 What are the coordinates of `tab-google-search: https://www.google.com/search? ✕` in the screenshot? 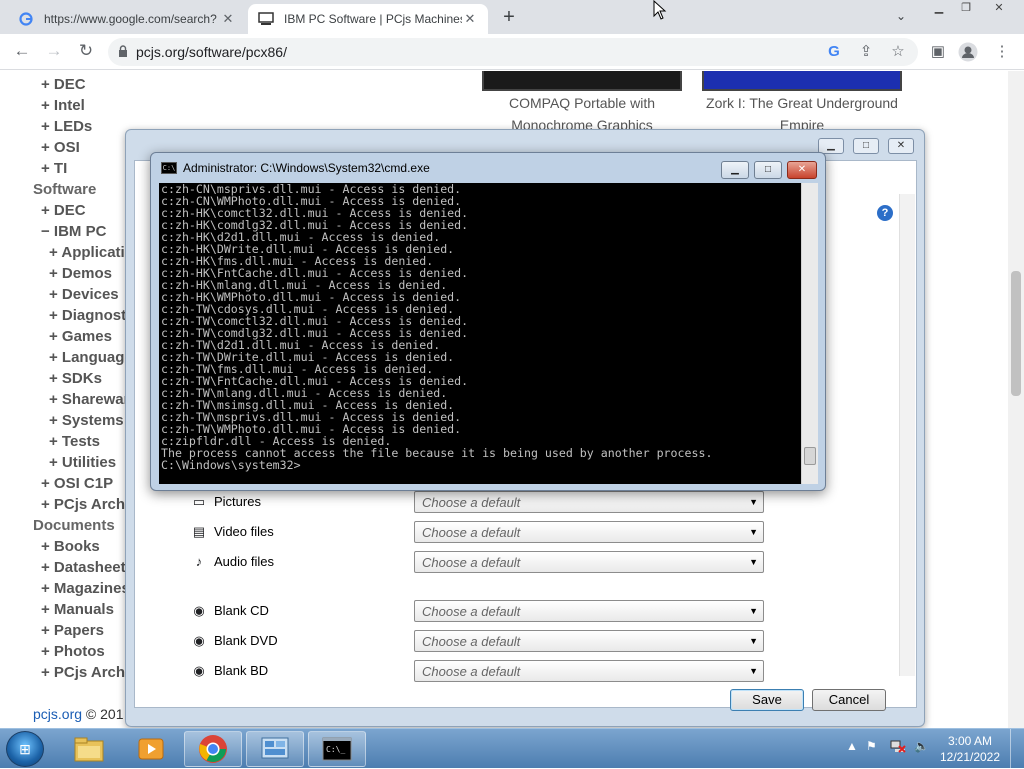 It's located at (127, 19).